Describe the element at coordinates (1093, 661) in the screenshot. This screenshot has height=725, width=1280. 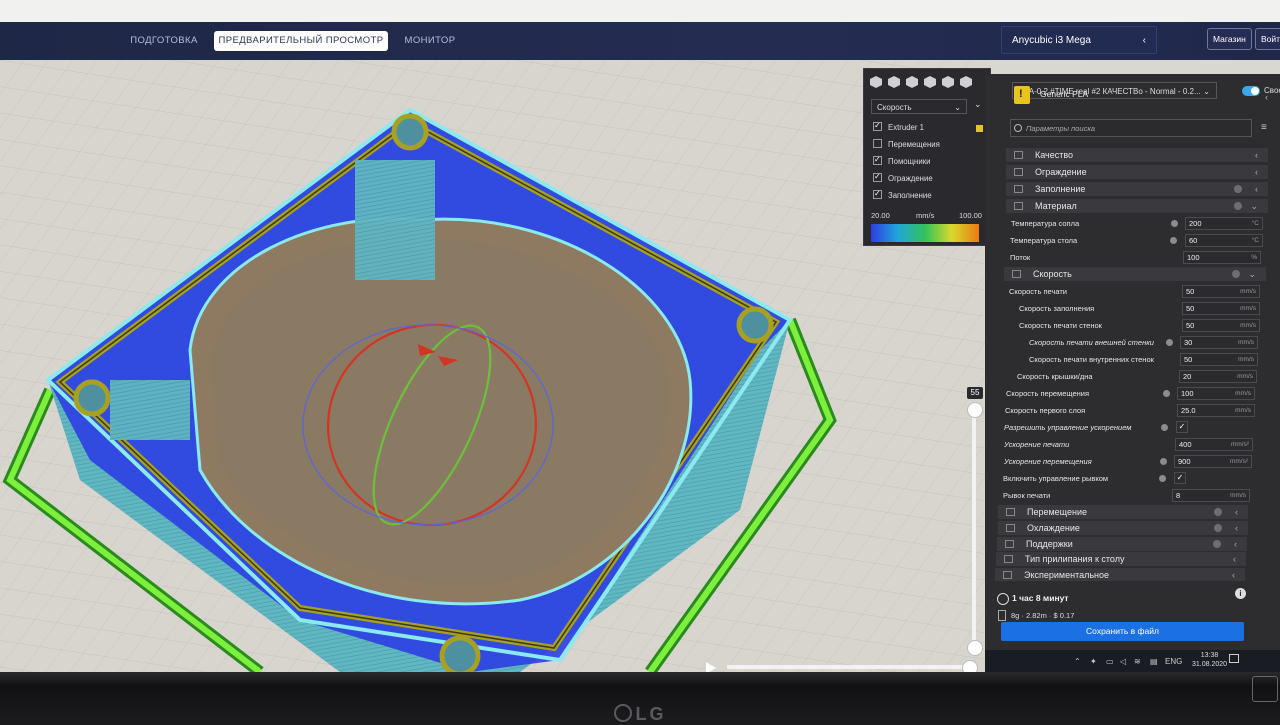
I see `dropbox-icon: ✦` at that location.